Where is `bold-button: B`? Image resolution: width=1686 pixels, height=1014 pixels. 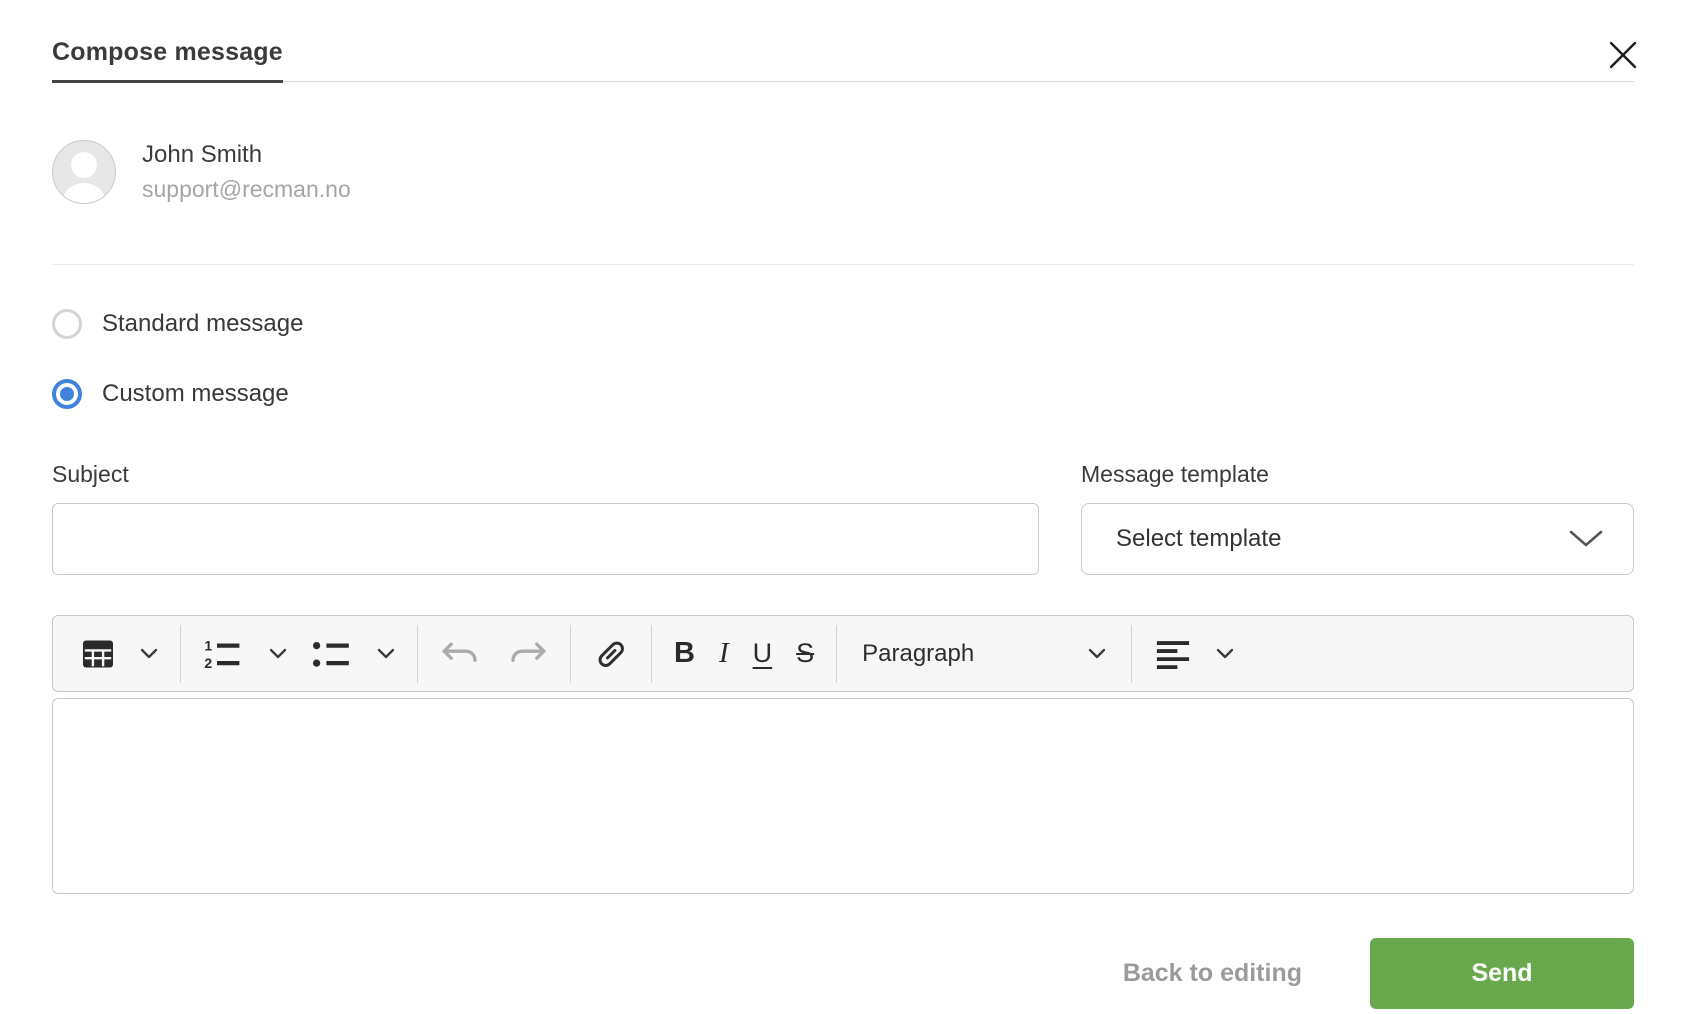 bold-button: B is located at coordinates (684, 654).